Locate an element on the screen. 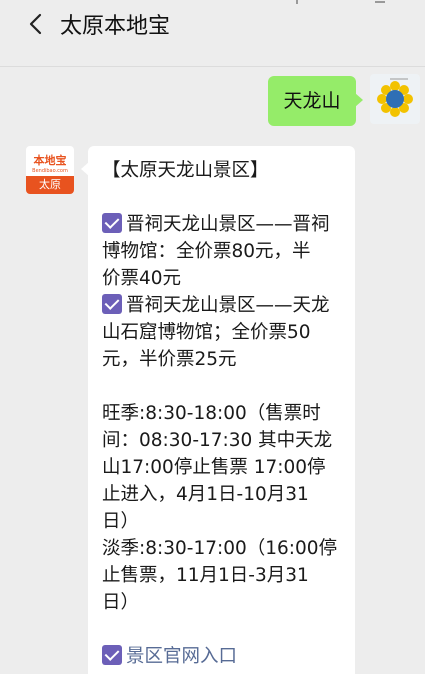 This screenshot has width=425, height=674. reply-line: 元，半价票25元 is located at coordinates (169, 359).